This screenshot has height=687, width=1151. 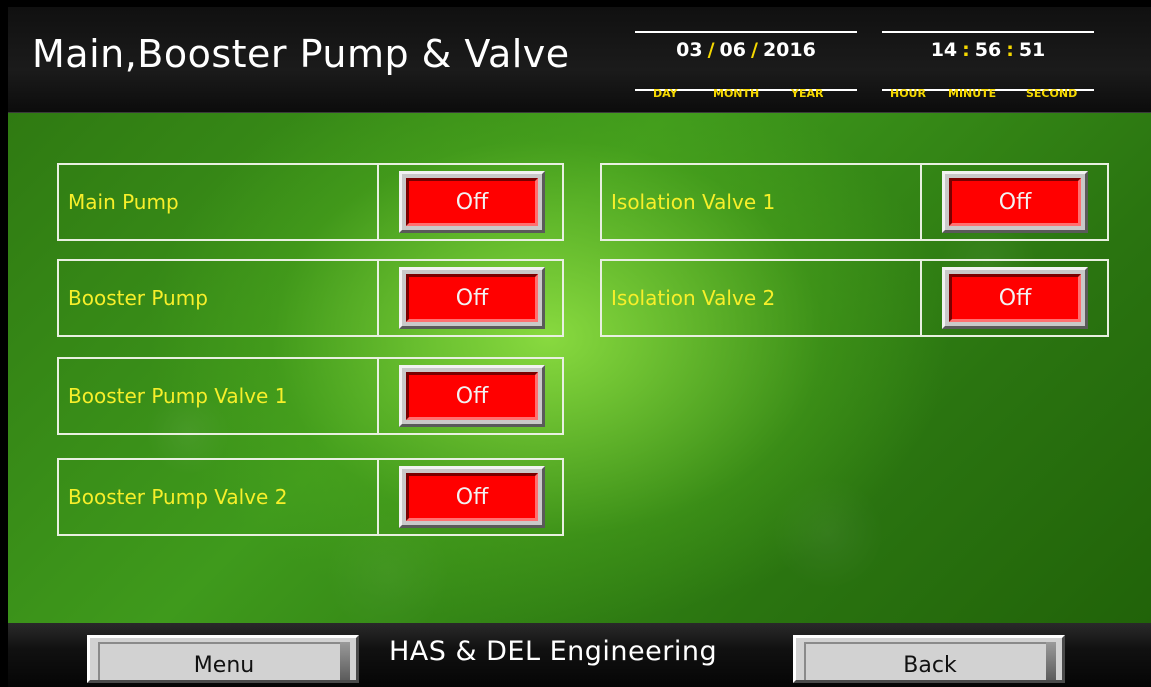 What do you see at coordinates (762, 202) in the screenshot?
I see `isolation-valve-1-label: Isolation Valve 1` at bounding box center [762, 202].